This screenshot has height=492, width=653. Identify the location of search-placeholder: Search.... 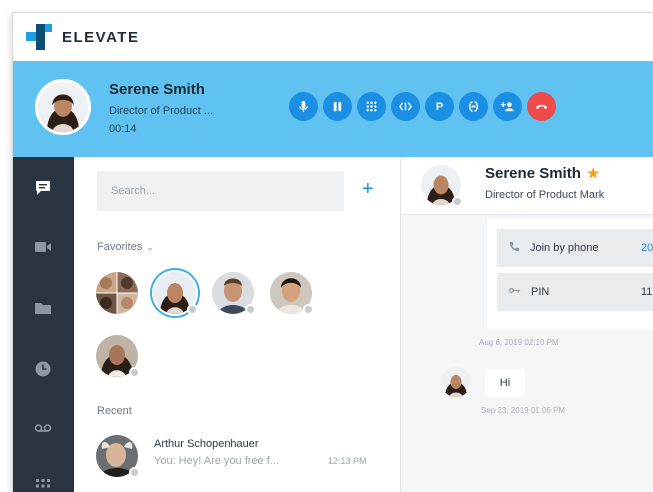
(133, 191).